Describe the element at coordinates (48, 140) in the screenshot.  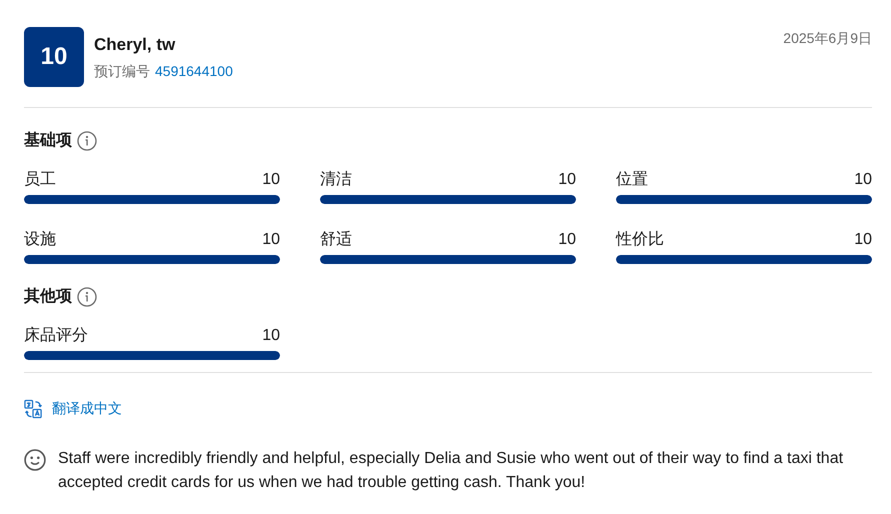
I see `section-title: 基础项` at that location.